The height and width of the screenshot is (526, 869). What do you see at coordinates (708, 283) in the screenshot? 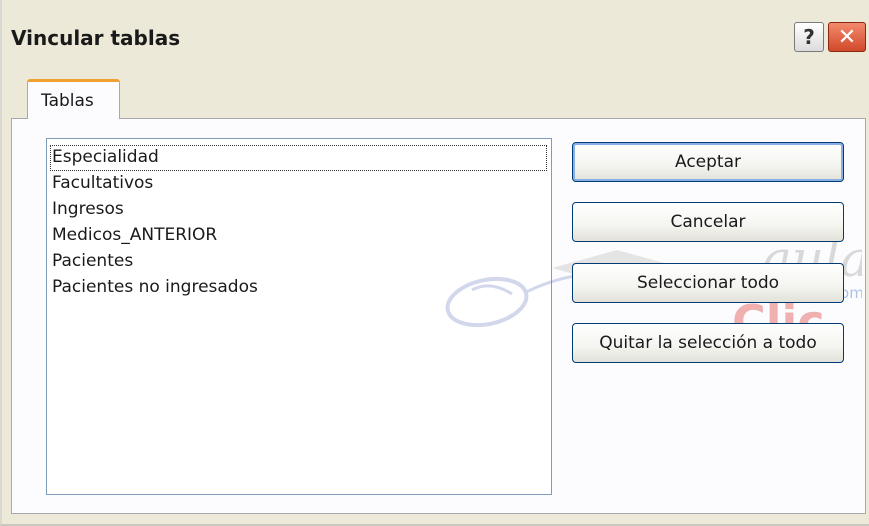
I see `select-all-button: Seleccionar todo` at bounding box center [708, 283].